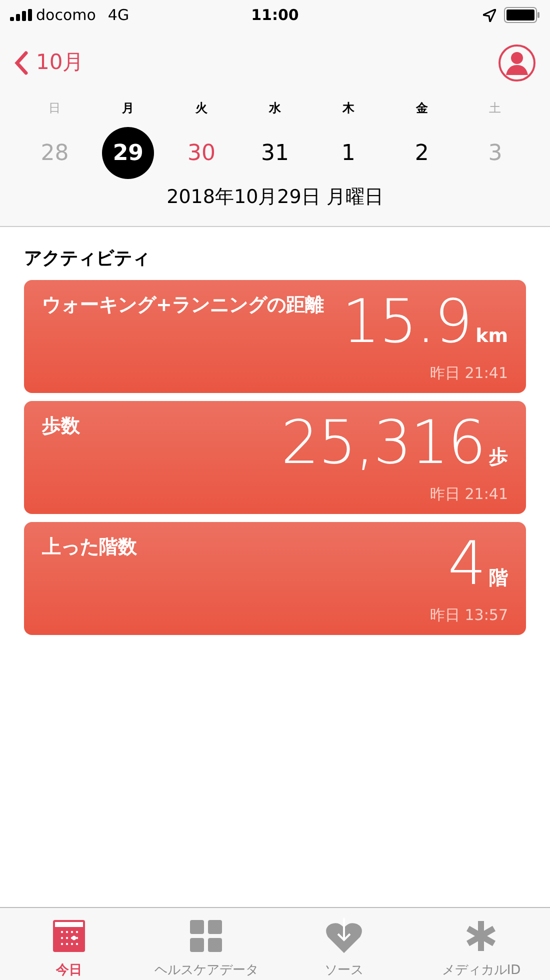 Image resolution: width=550 pixels, height=980 pixels. I want to click on weekday-label: 日, so click(54, 108).